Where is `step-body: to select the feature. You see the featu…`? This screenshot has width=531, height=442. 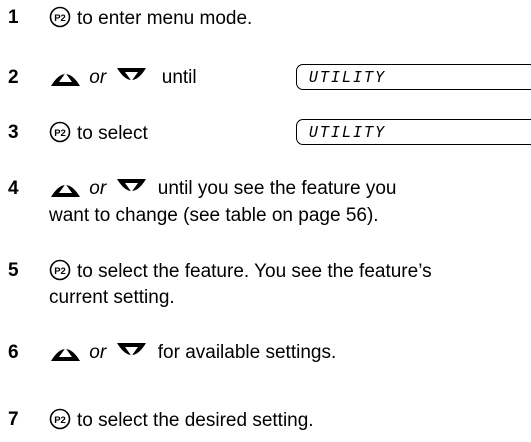 step-body: to select the feature. You see the featu… is located at coordinates (286, 284).